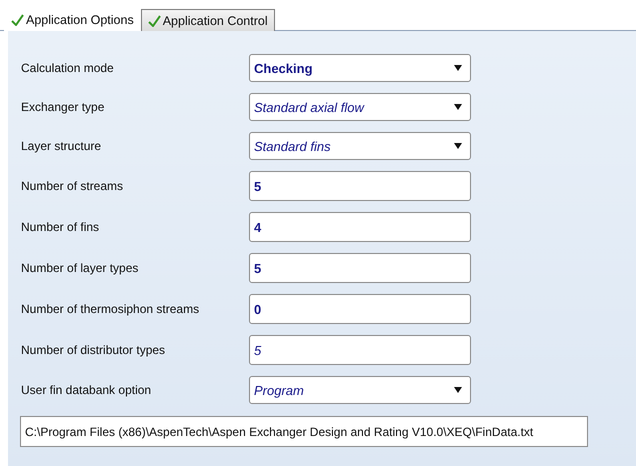 Image resolution: width=636 pixels, height=466 pixels. Describe the element at coordinates (86, 390) in the screenshot. I see `field-label: User fin databank option` at that location.